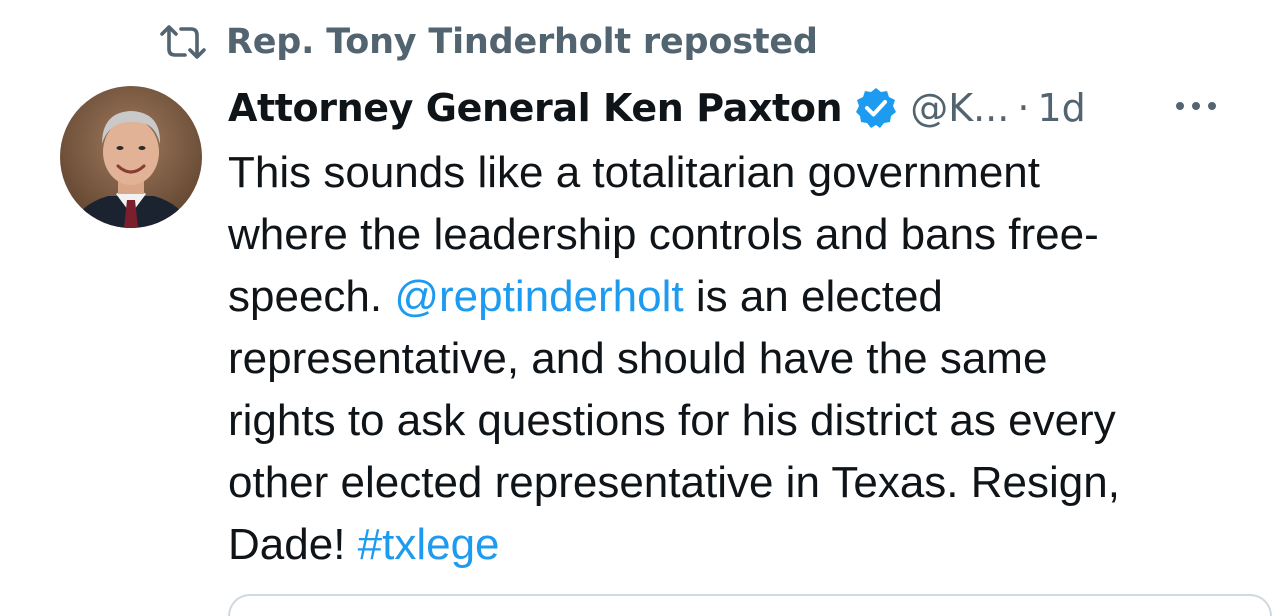 This screenshot has height=616, width=1284. I want to click on mention-link: @reptinderholt, so click(538, 296).